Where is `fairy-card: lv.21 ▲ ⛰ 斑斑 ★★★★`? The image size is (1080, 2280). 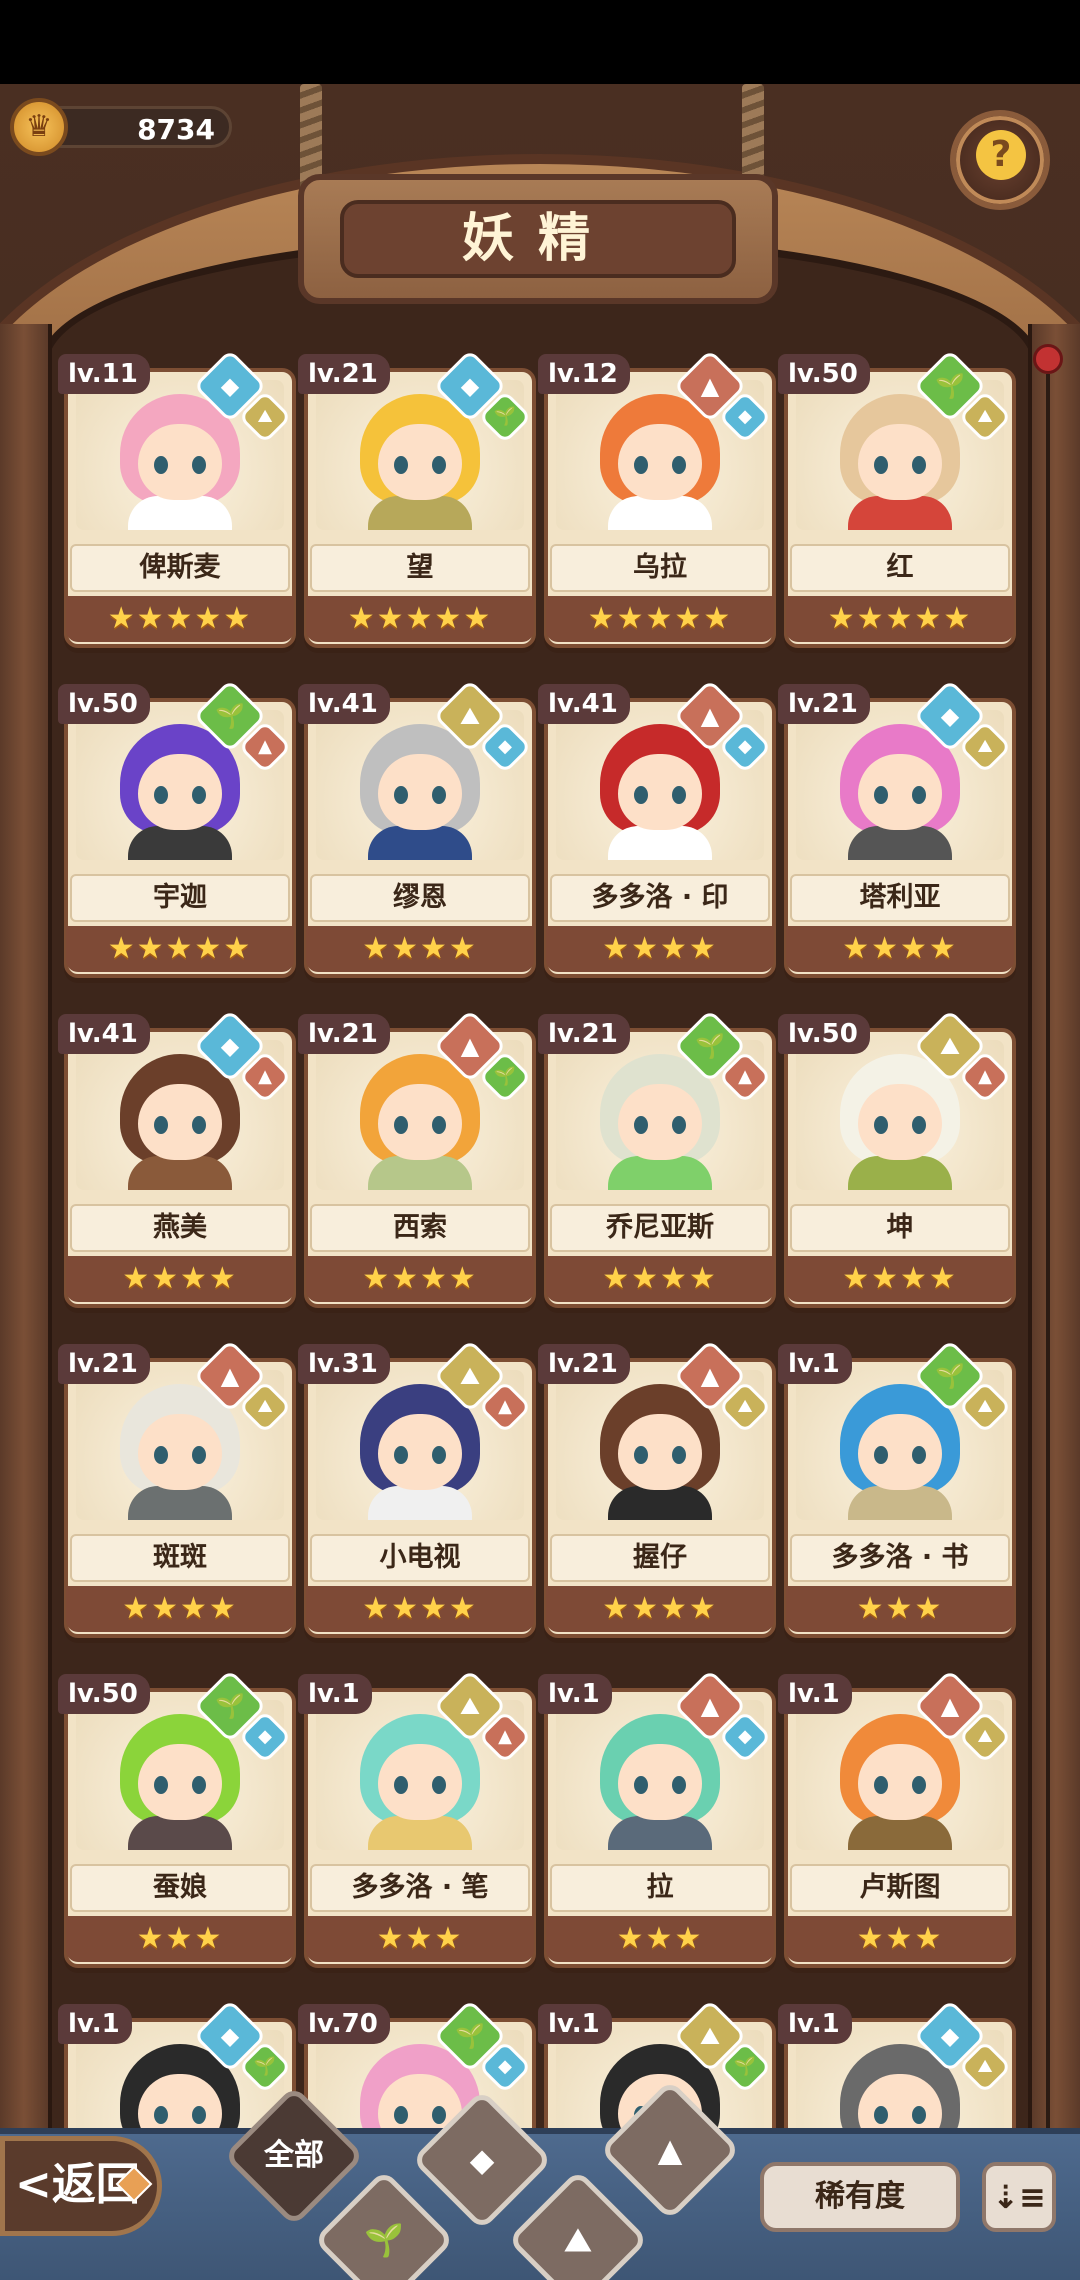
fairy-card: lv.21 ▲ ⛰ 斑斑 ★★★★ is located at coordinates (177, 1491).